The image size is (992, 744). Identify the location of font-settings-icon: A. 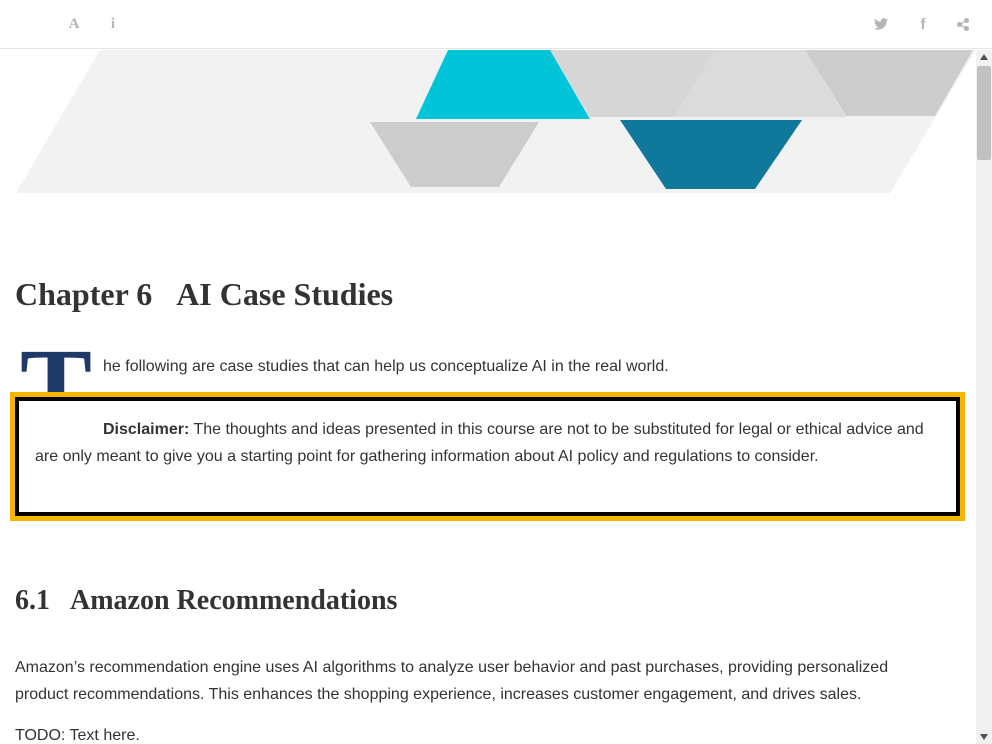
(74, 24).